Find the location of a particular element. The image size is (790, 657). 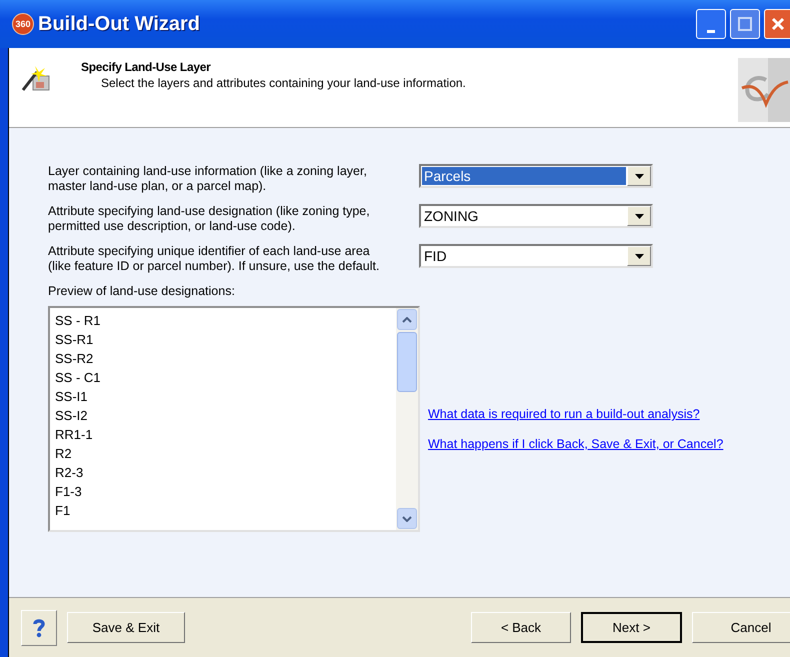

field-label: Attribute specifying land-use designation (like zoning type, permitted use description, or land-use code). is located at coordinates (209, 219).